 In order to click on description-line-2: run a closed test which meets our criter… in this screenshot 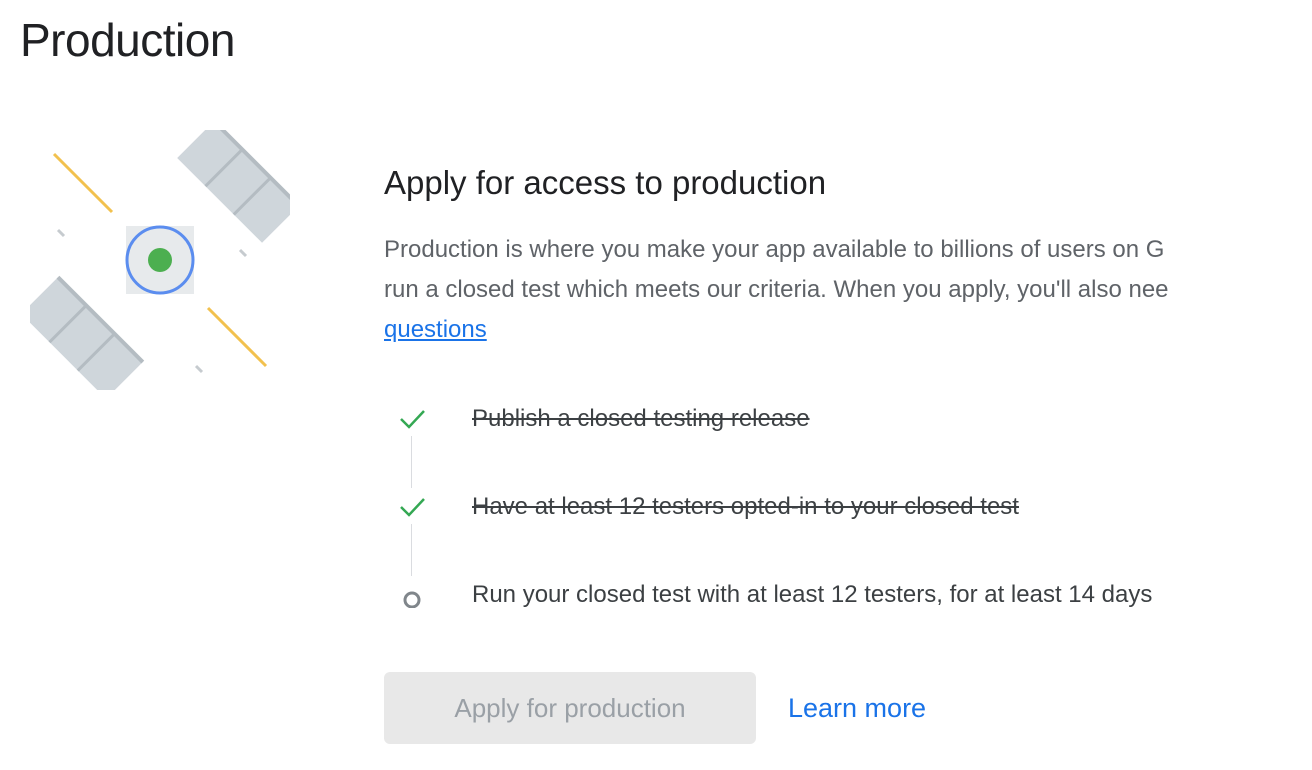, I will do `click(776, 289)`.